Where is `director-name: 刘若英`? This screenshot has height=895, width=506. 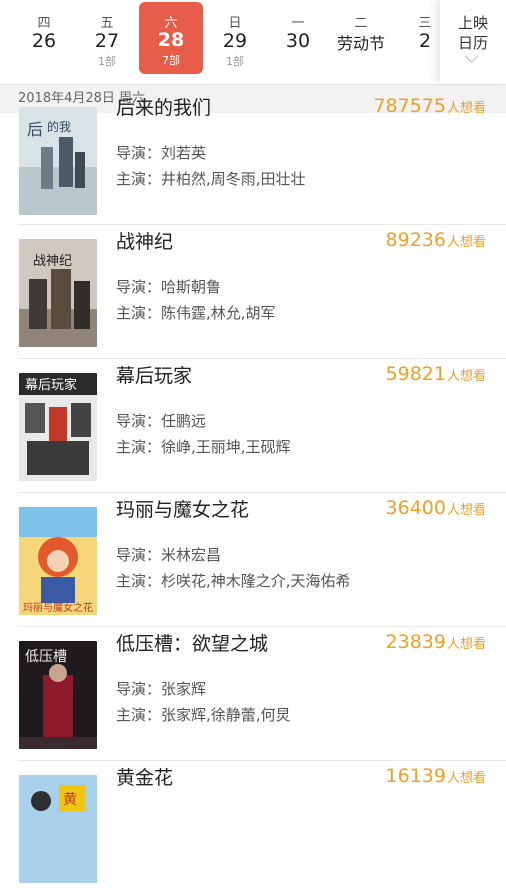
director-name: 刘若英 is located at coordinates (184, 153).